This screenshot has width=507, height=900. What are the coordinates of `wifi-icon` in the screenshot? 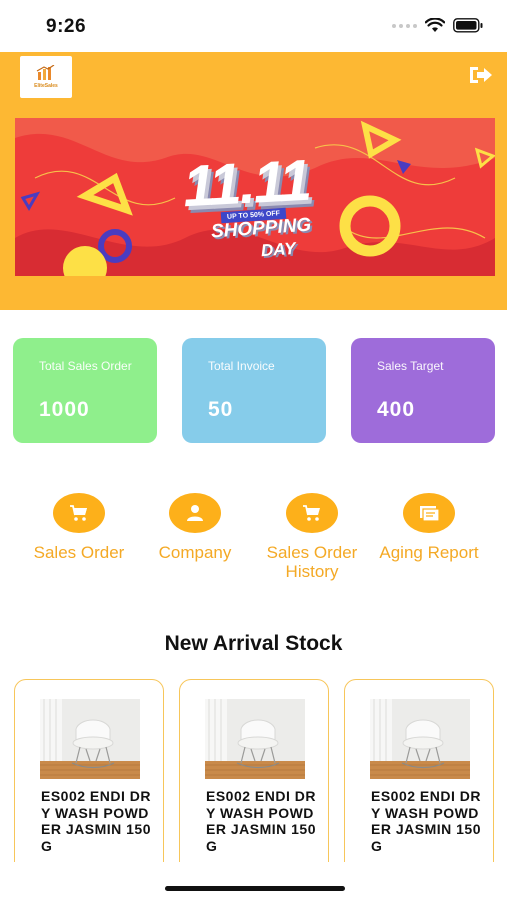 It's located at (435, 25).